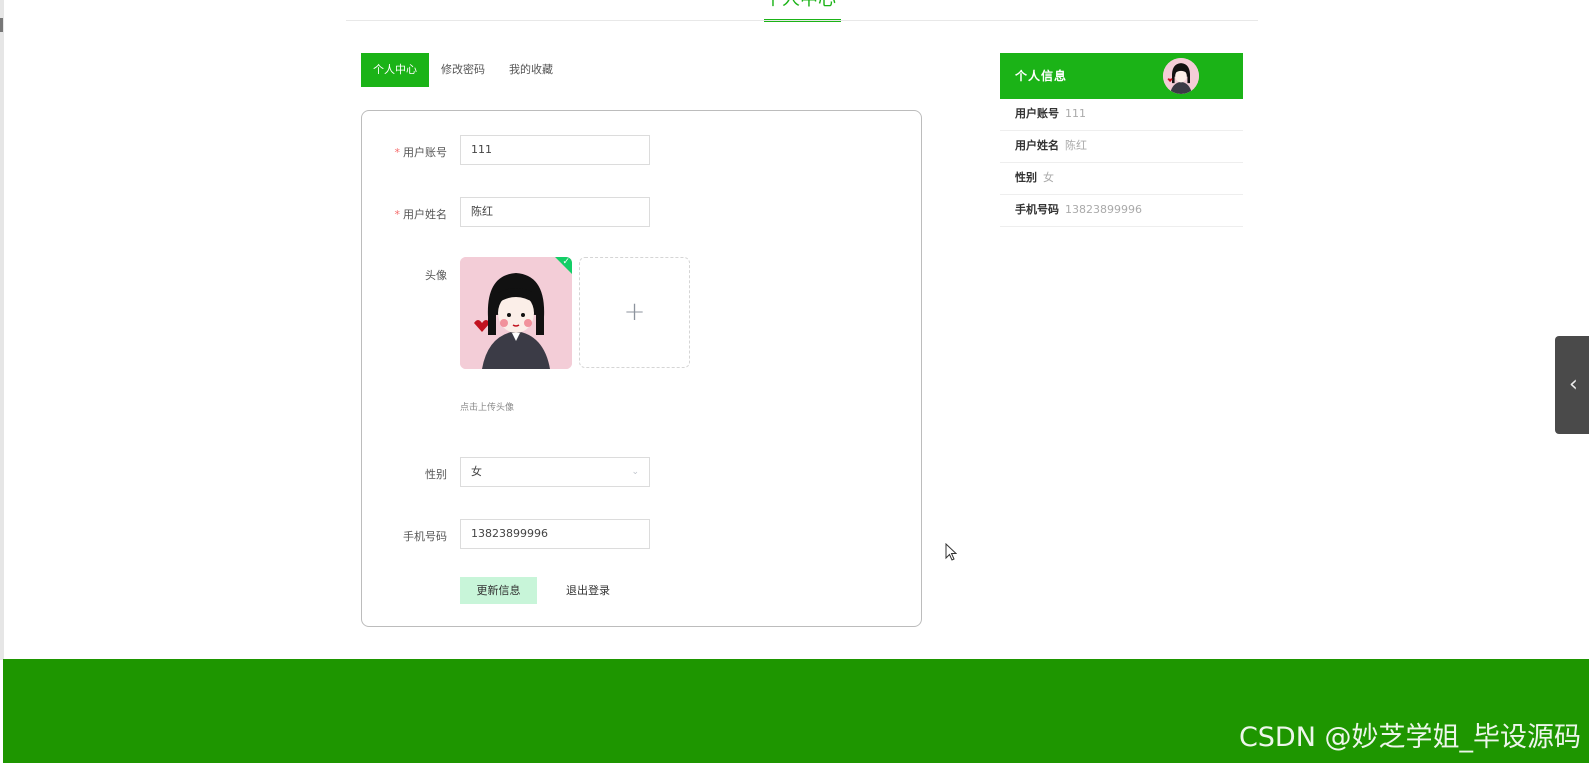  I want to click on info-row-phone: 手机号码 13823899996, so click(1121, 211).